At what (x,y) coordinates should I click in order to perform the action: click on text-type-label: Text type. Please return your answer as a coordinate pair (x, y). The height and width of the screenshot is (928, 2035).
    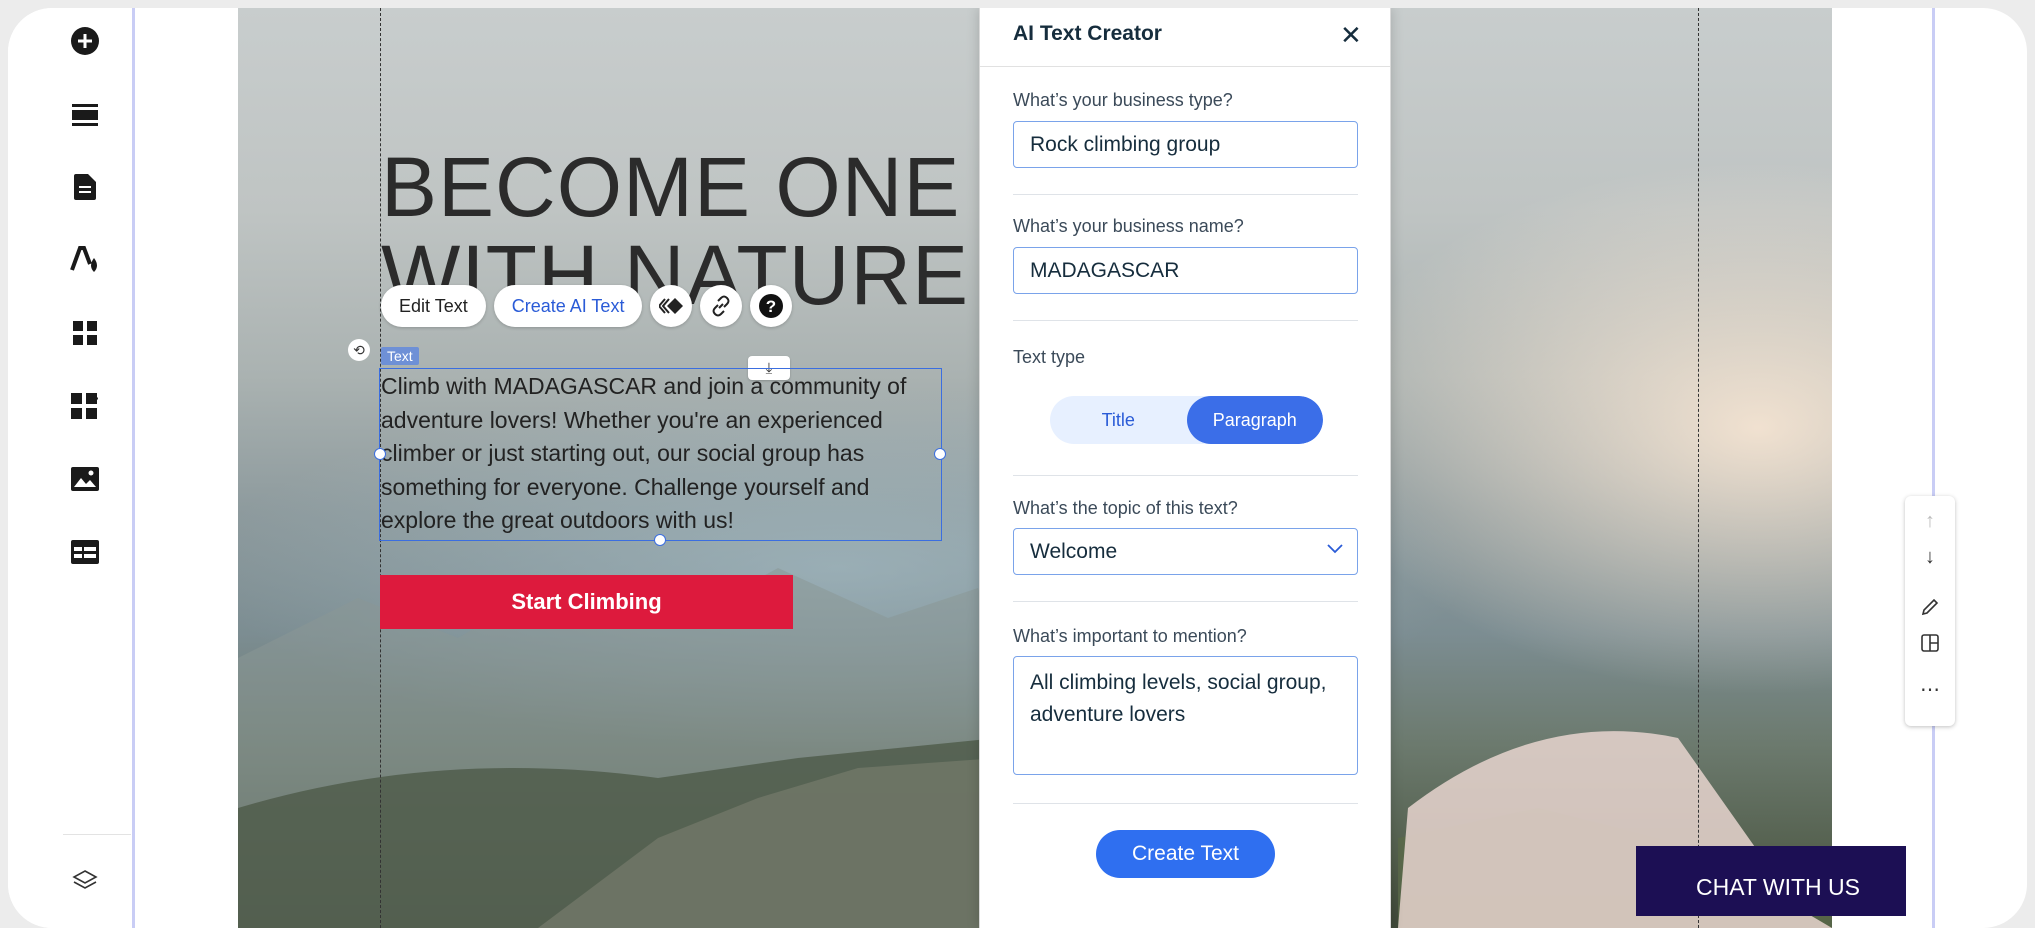
    Looking at the image, I should click on (1049, 357).